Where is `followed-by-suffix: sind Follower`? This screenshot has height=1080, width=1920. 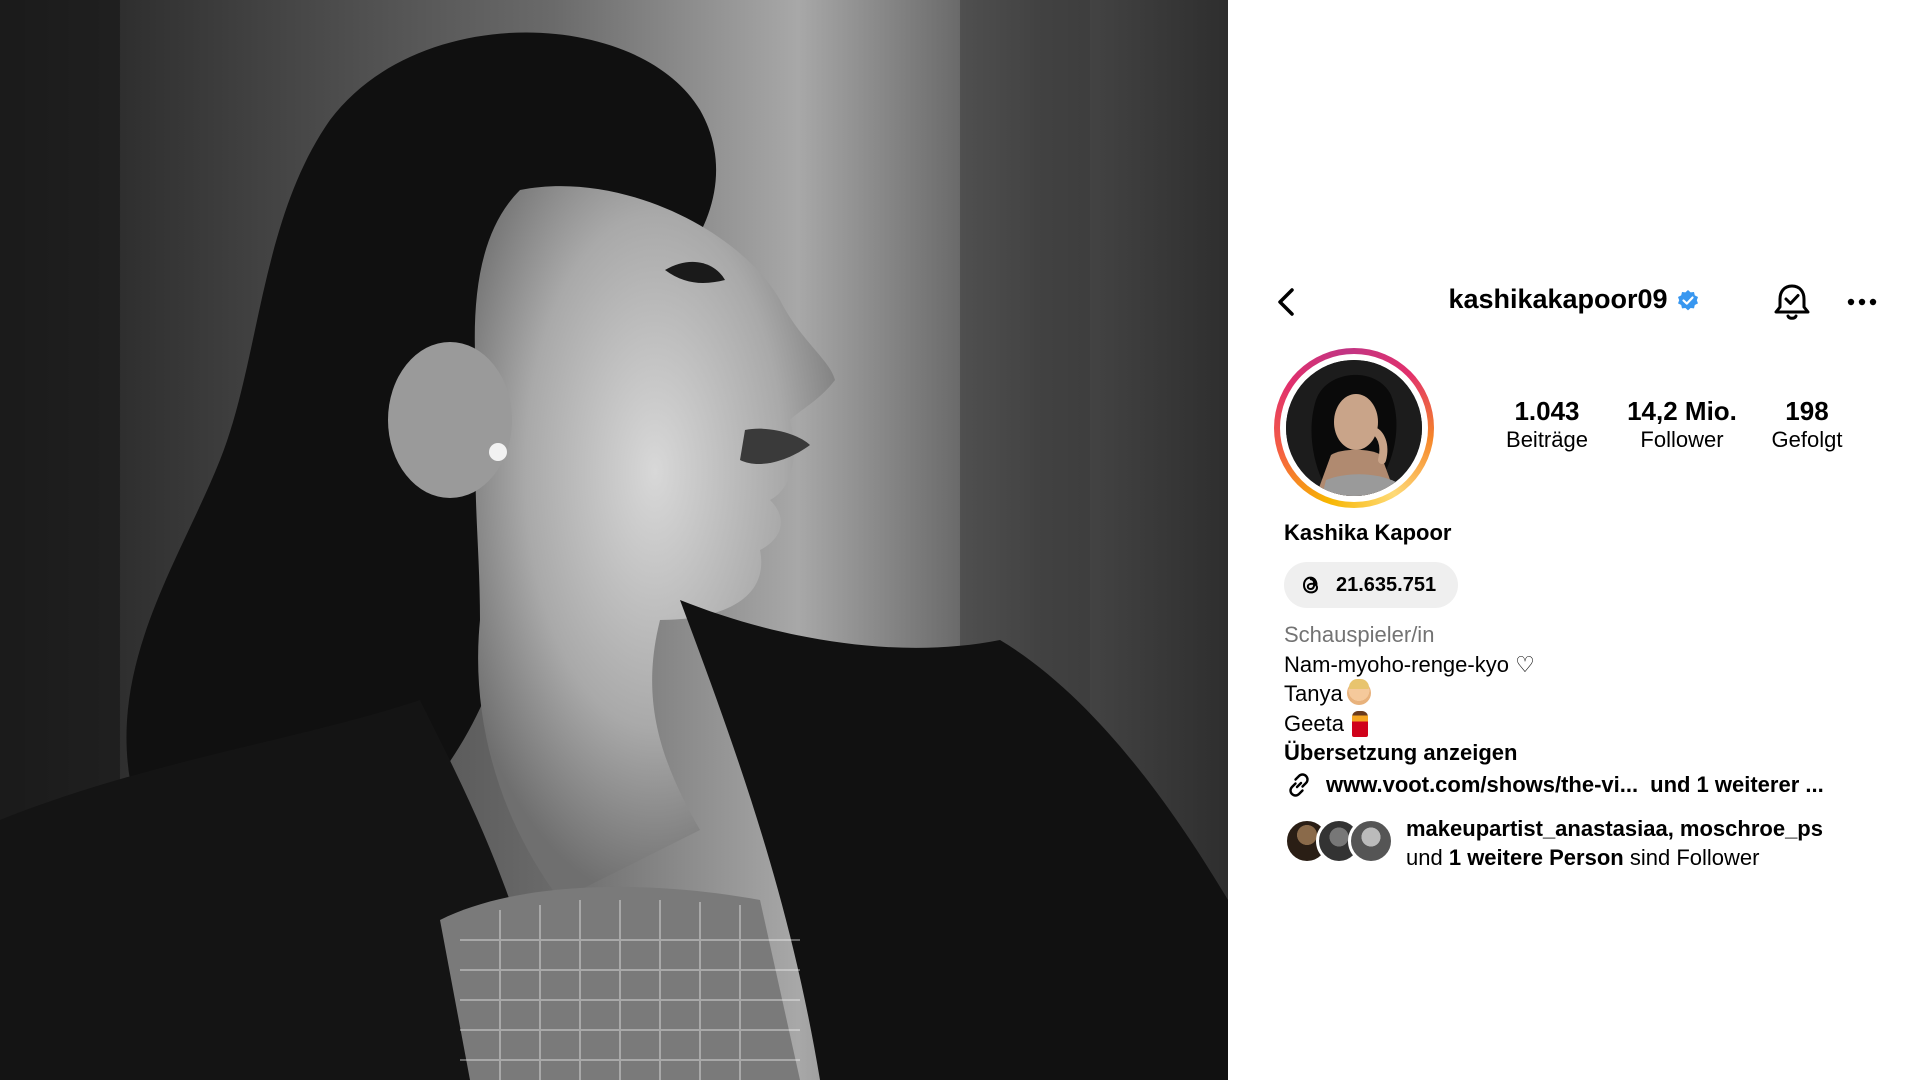
followed-by-suffix: sind Follower is located at coordinates (1694, 857).